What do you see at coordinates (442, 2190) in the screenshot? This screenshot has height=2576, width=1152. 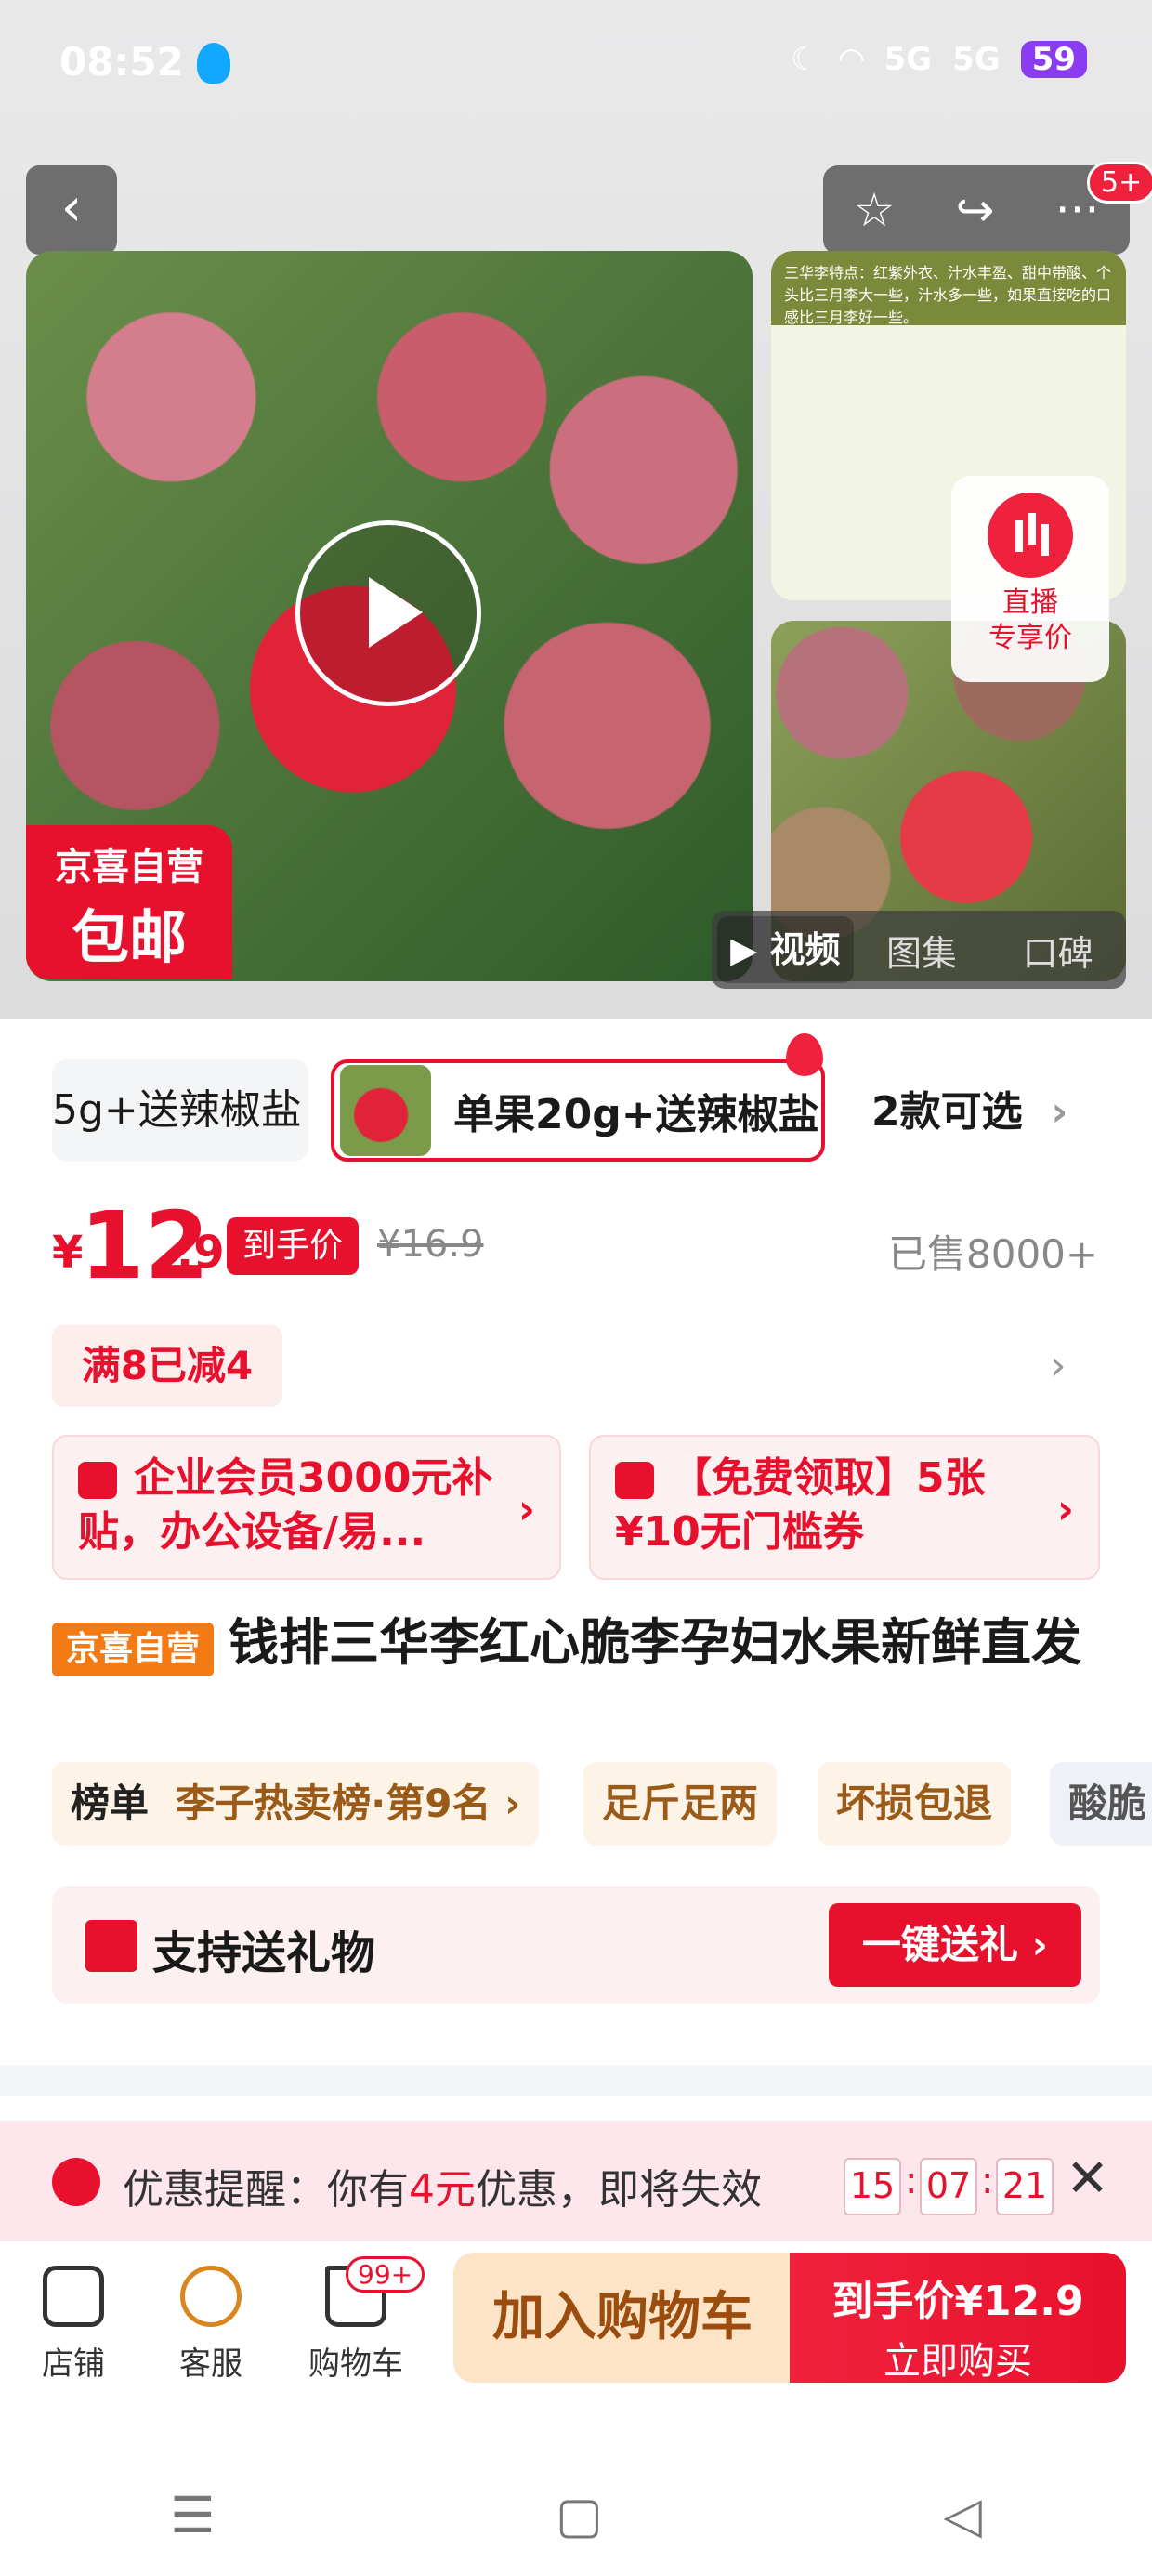 I see `reminder-amount: 4元` at bounding box center [442, 2190].